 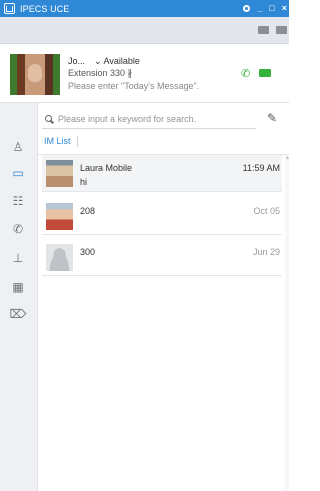 What do you see at coordinates (18, 173) in the screenshot?
I see `chat-icon: ▭` at bounding box center [18, 173].